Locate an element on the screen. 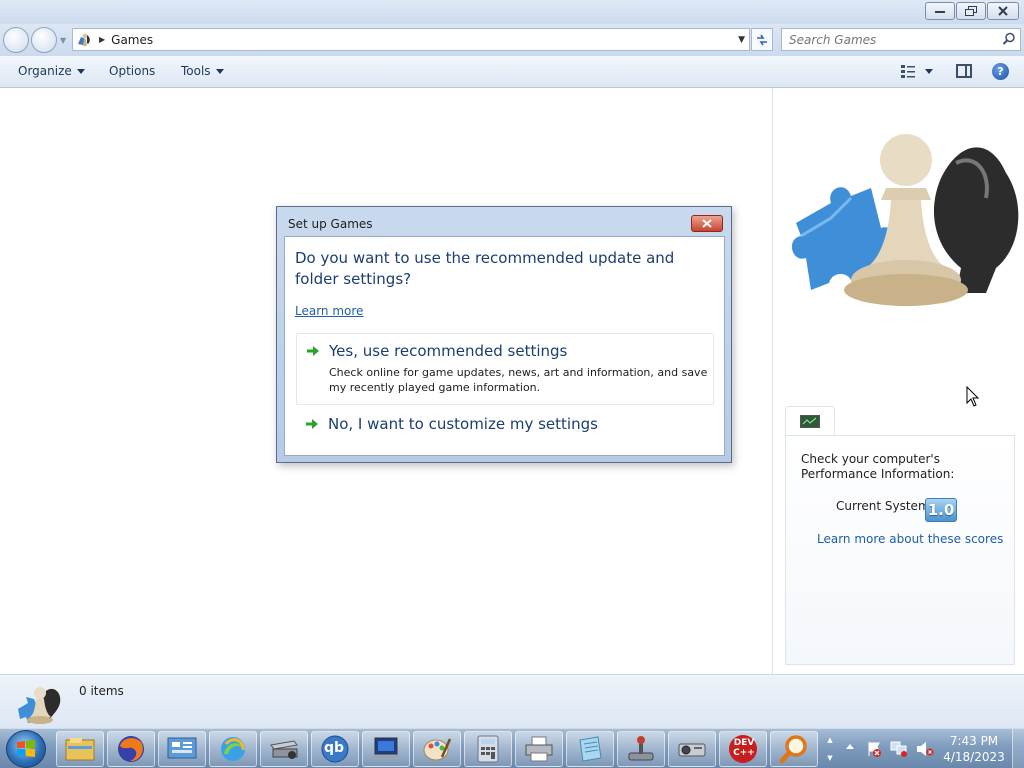 The width and height of the screenshot is (1024, 768). preview-pane-button is located at coordinates (964, 71).